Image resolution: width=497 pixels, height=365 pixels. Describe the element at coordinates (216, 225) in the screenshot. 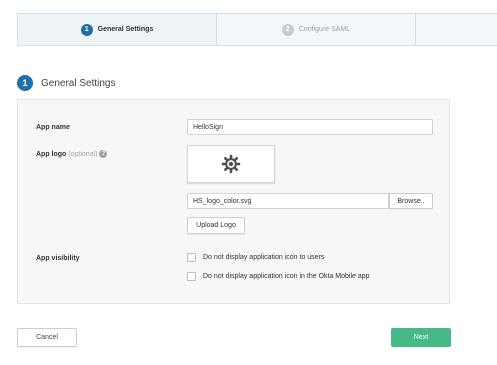

I see `upload-logo-button: Upload Logo` at that location.